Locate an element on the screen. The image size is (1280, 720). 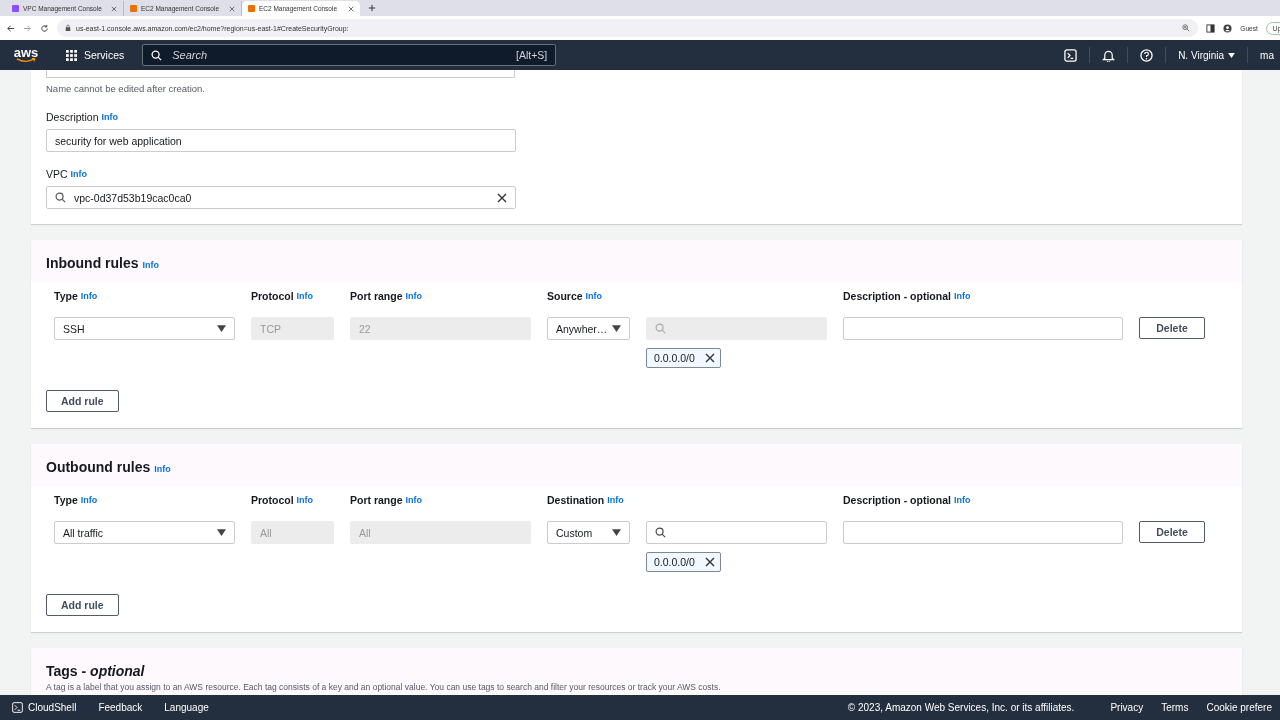
footer-link: Privacy is located at coordinates (1127, 707).